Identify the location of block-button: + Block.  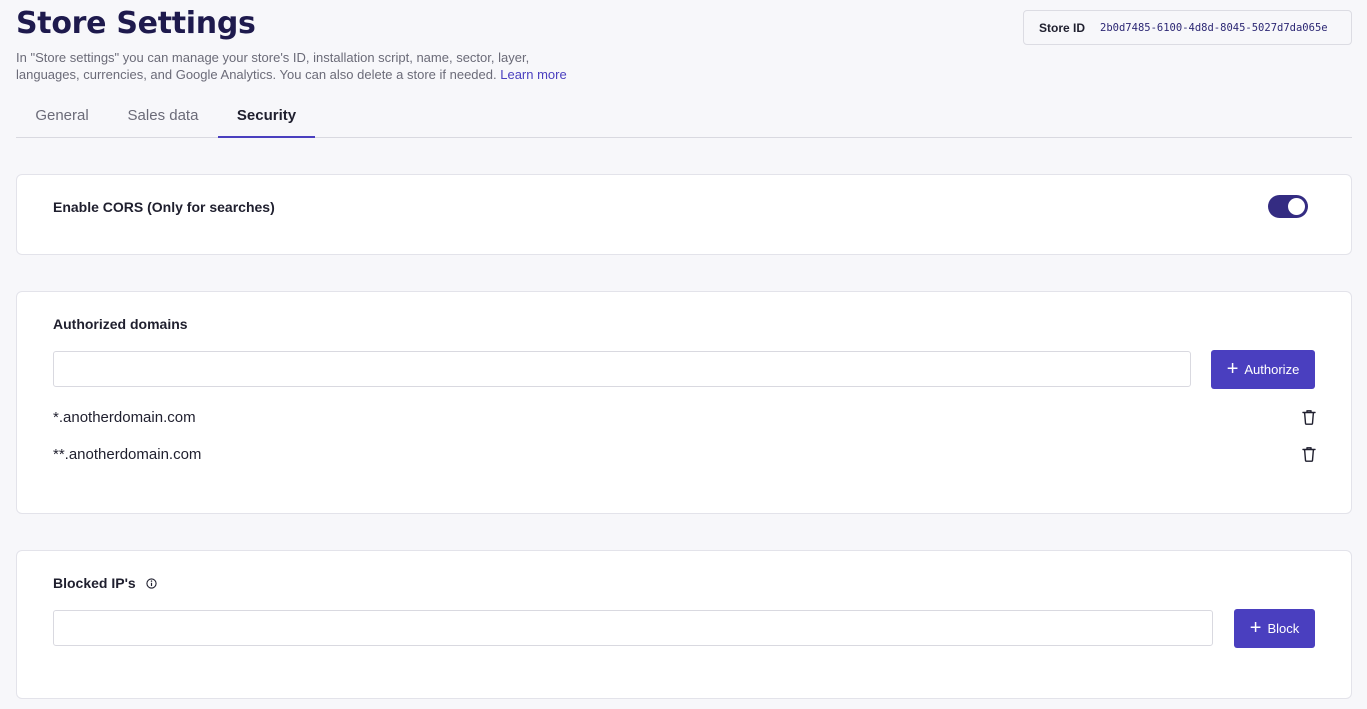
(1274, 628).